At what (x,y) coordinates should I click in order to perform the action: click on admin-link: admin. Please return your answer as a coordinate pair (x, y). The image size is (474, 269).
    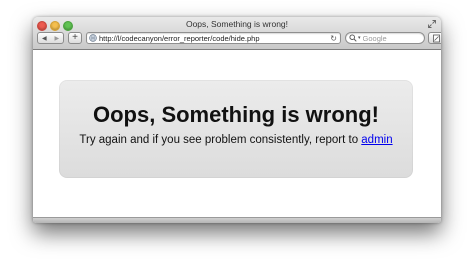
    Looking at the image, I should click on (376, 140).